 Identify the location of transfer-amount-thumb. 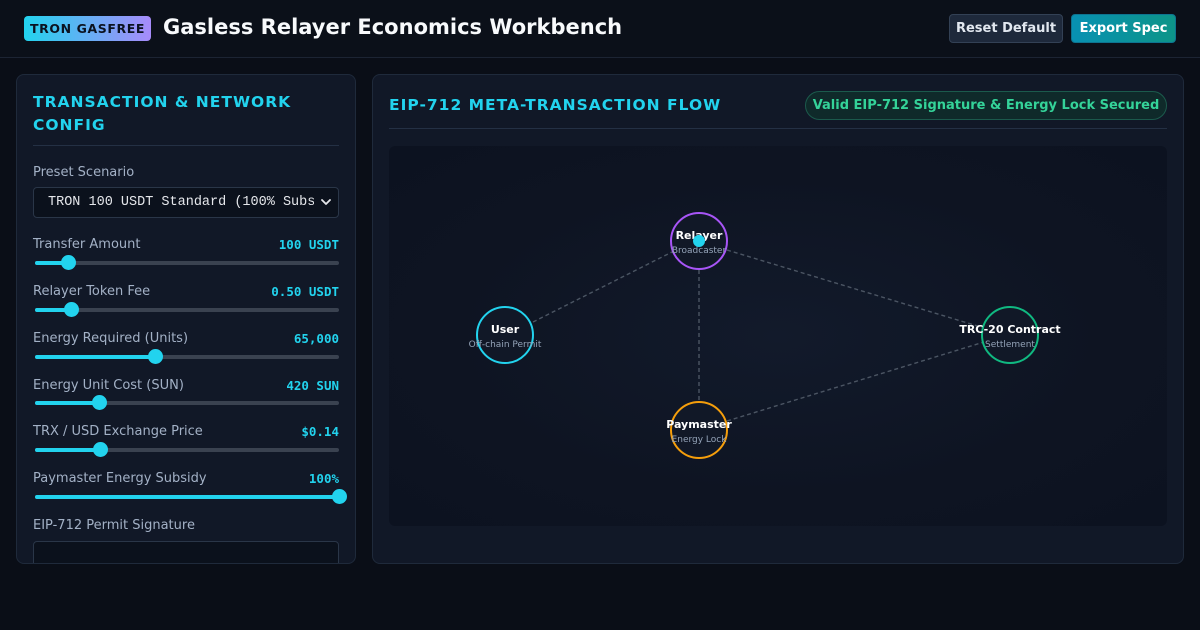
(69, 262).